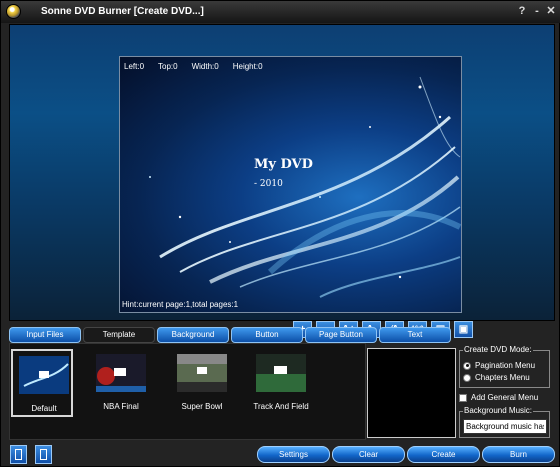 The image size is (560, 467). I want to click on width-readout: Width:0, so click(205, 66).